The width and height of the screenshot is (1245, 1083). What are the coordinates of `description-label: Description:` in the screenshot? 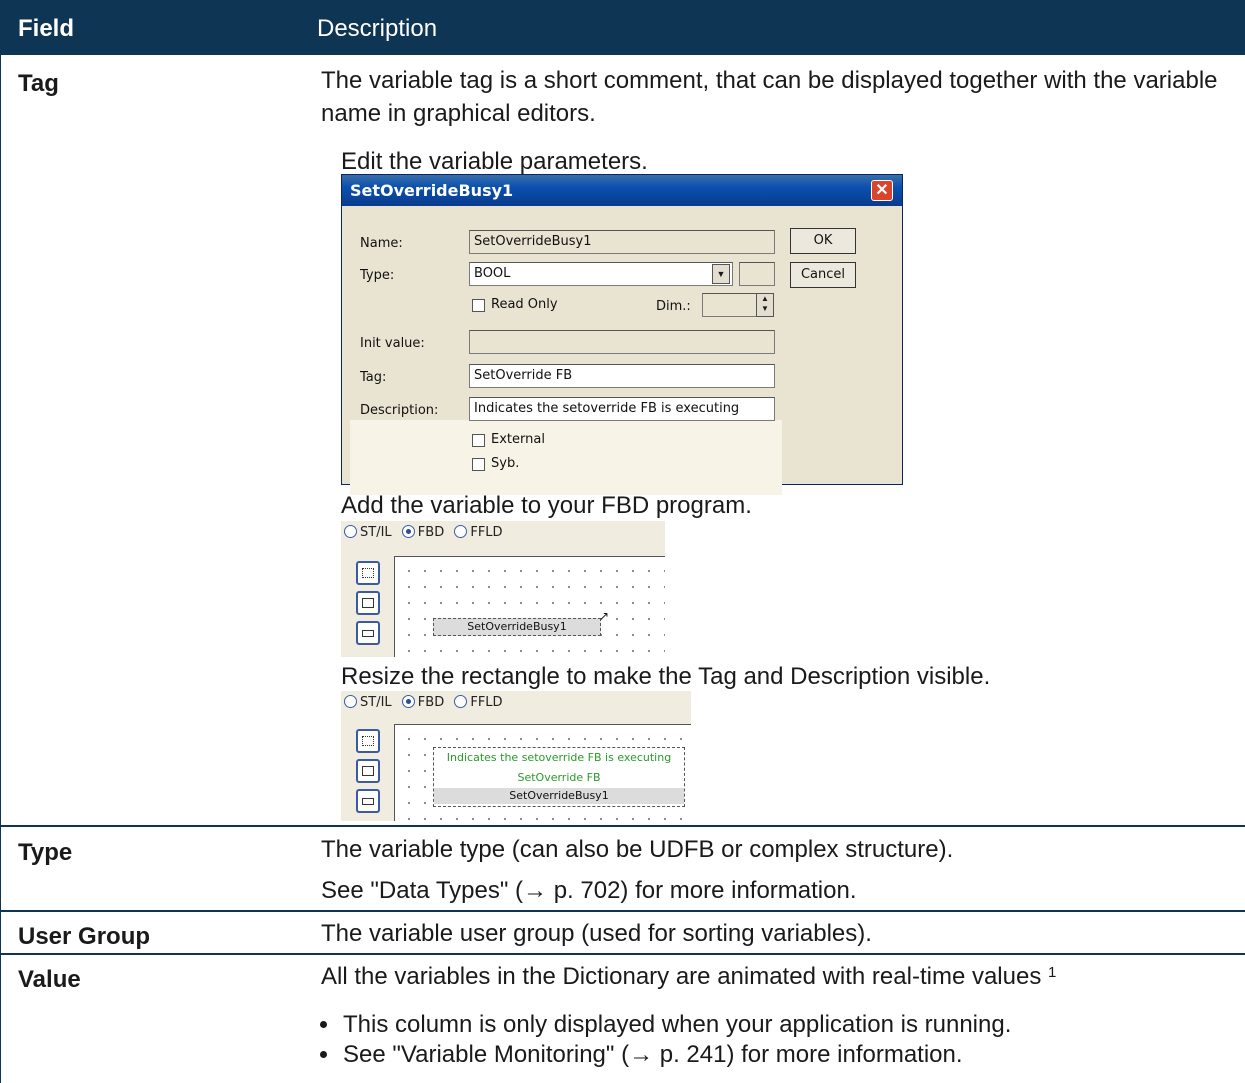 It's located at (399, 410).